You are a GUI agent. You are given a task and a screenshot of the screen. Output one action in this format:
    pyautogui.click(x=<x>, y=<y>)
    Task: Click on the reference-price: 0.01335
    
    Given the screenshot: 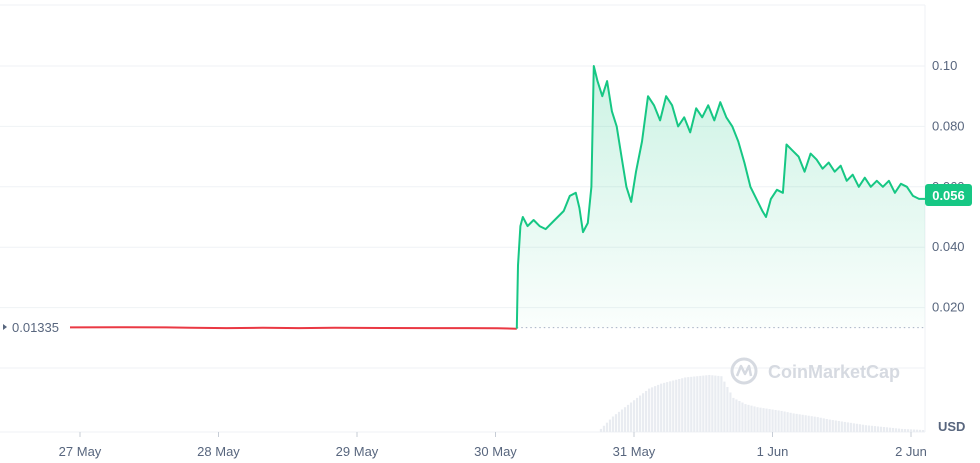 What is the action you would take?
    pyautogui.click(x=31, y=327)
    